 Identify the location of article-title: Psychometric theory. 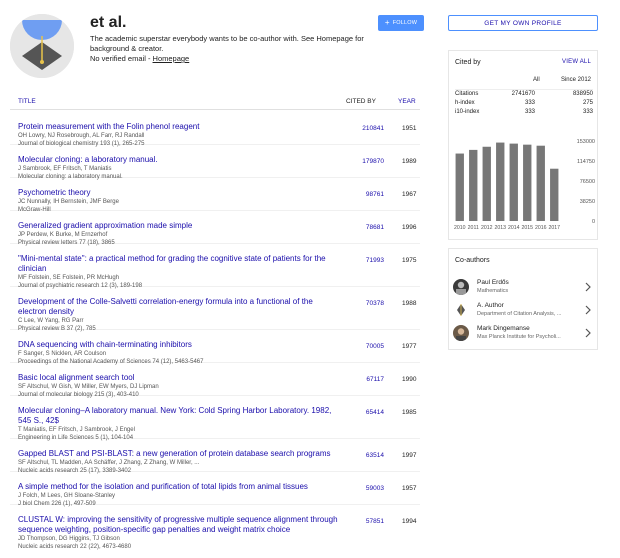
(179, 193).